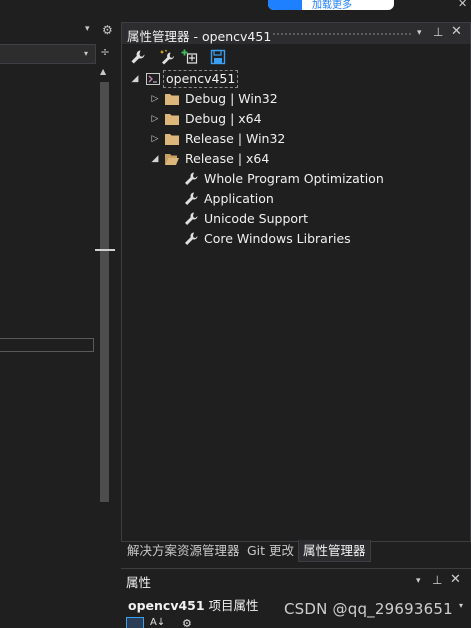  What do you see at coordinates (139, 582) in the screenshot?
I see `panel-title: 属性` at bounding box center [139, 582].